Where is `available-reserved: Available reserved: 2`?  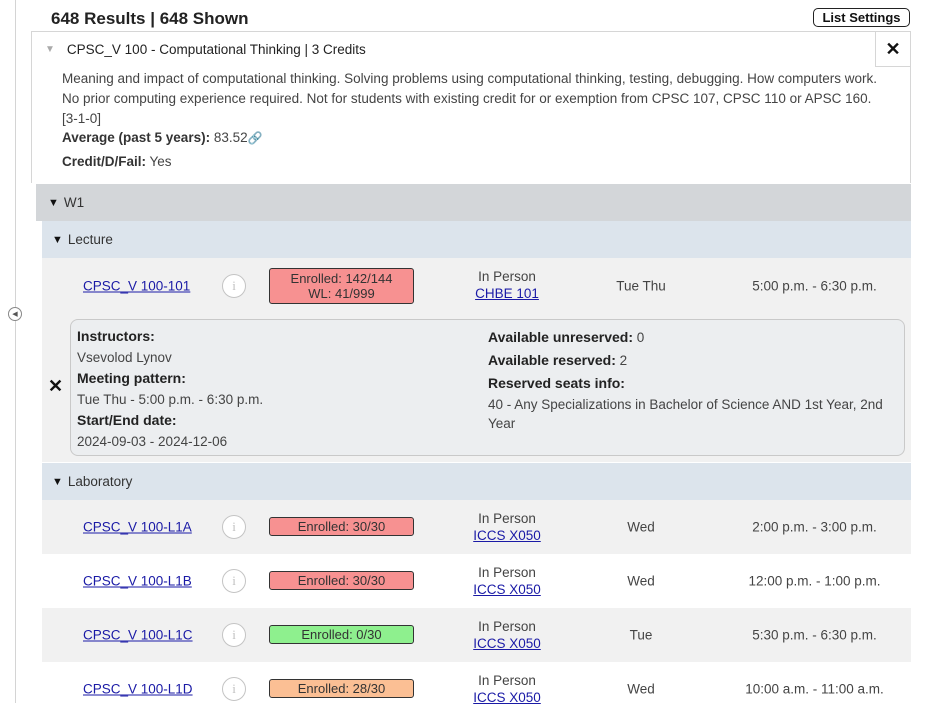 available-reserved: Available reserved: 2 is located at coordinates (694, 360).